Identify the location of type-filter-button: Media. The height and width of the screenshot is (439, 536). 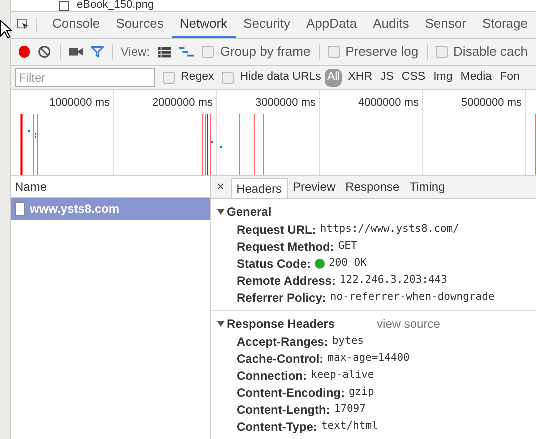
(476, 77).